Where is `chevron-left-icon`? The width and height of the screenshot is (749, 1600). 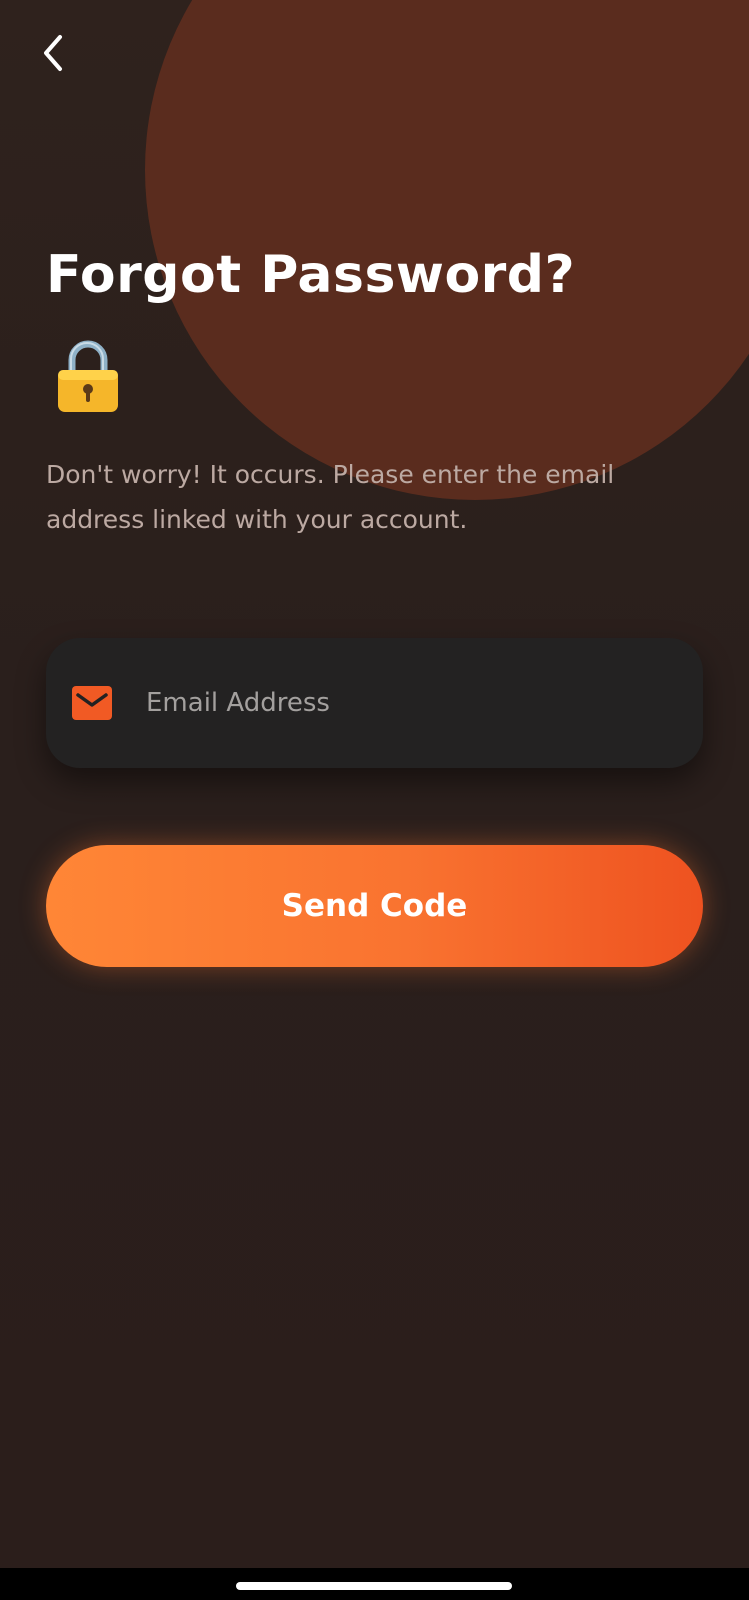 chevron-left-icon is located at coordinates (53, 53).